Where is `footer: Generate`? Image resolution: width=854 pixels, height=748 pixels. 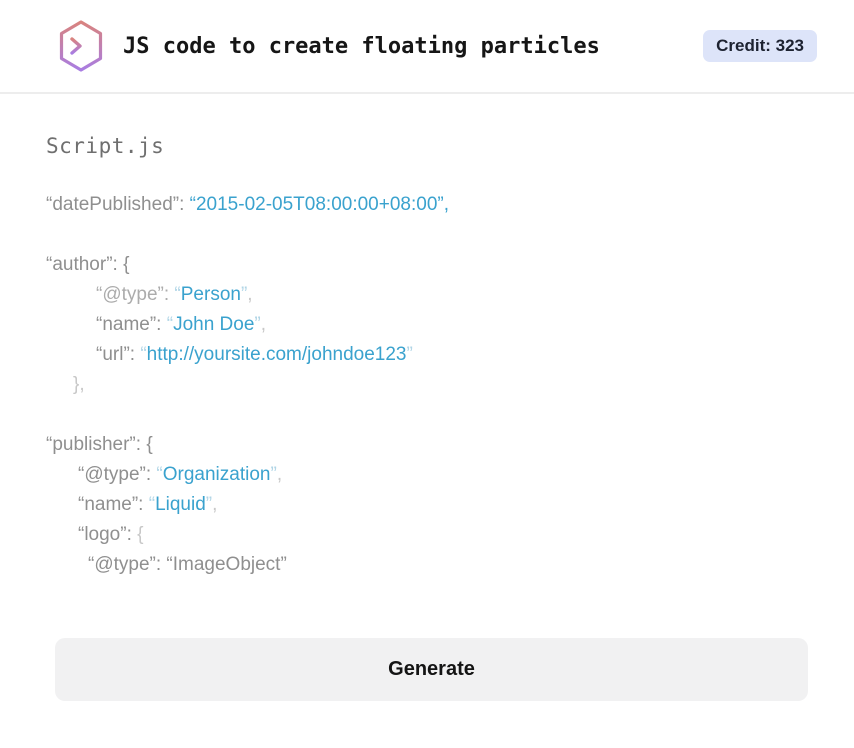 footer: Generate is located at coordinates (431, 669).